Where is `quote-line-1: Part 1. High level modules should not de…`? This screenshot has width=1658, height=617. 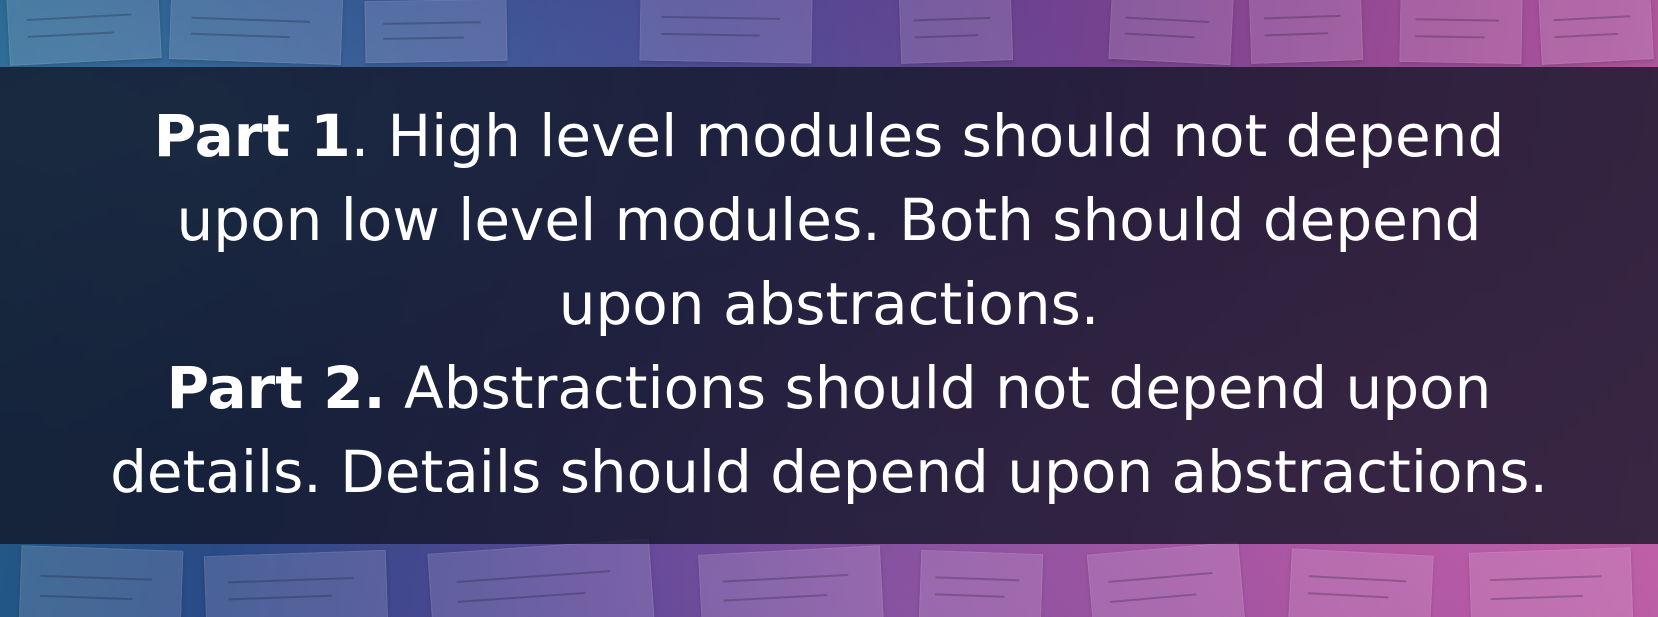
quote-line-1: Part 1. High level modules should not de… is located at coordinates (829, 136).